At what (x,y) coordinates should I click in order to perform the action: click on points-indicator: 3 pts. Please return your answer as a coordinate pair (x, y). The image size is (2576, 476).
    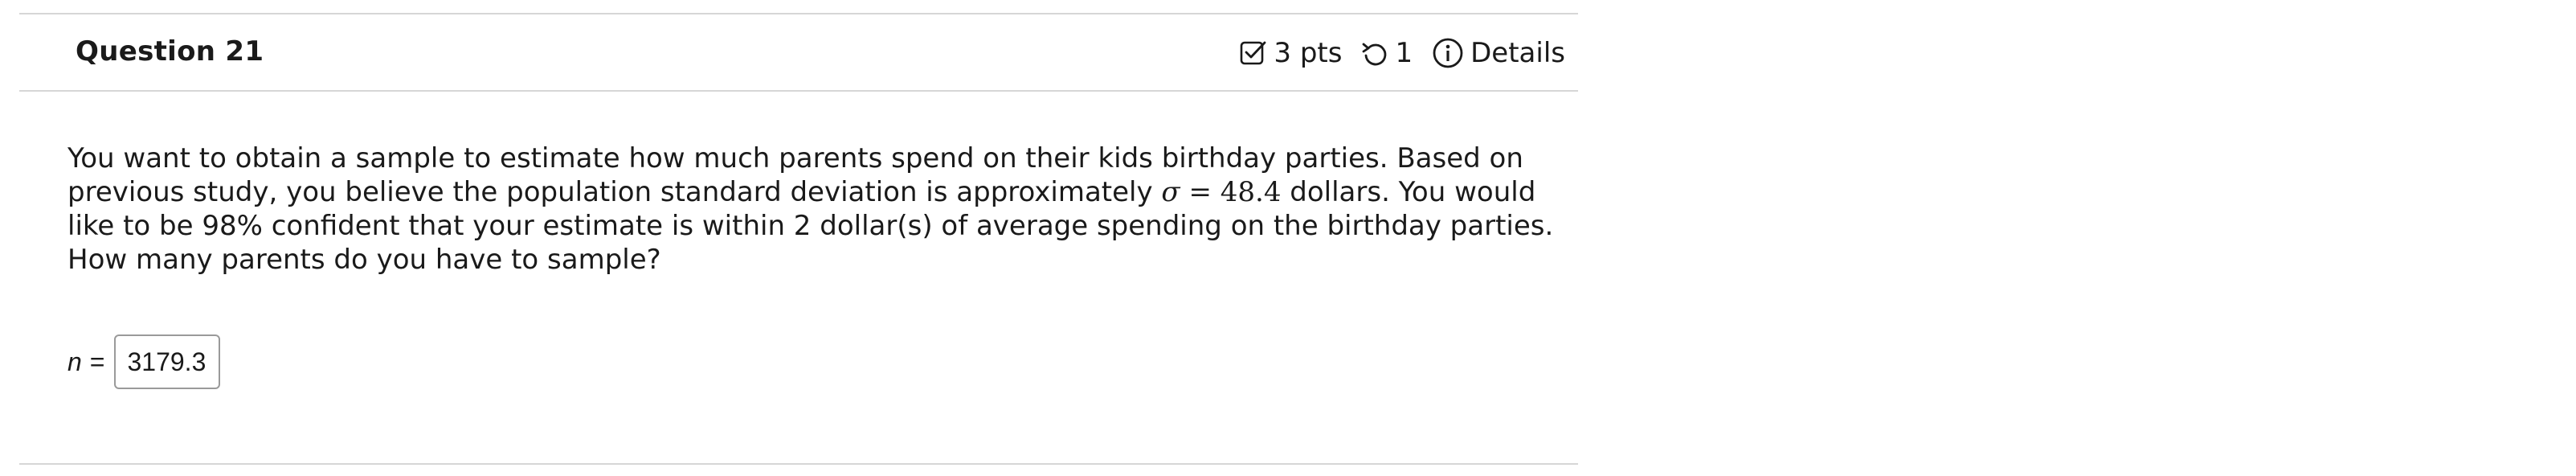
    Looking at the image, I should click on (1291, 53).